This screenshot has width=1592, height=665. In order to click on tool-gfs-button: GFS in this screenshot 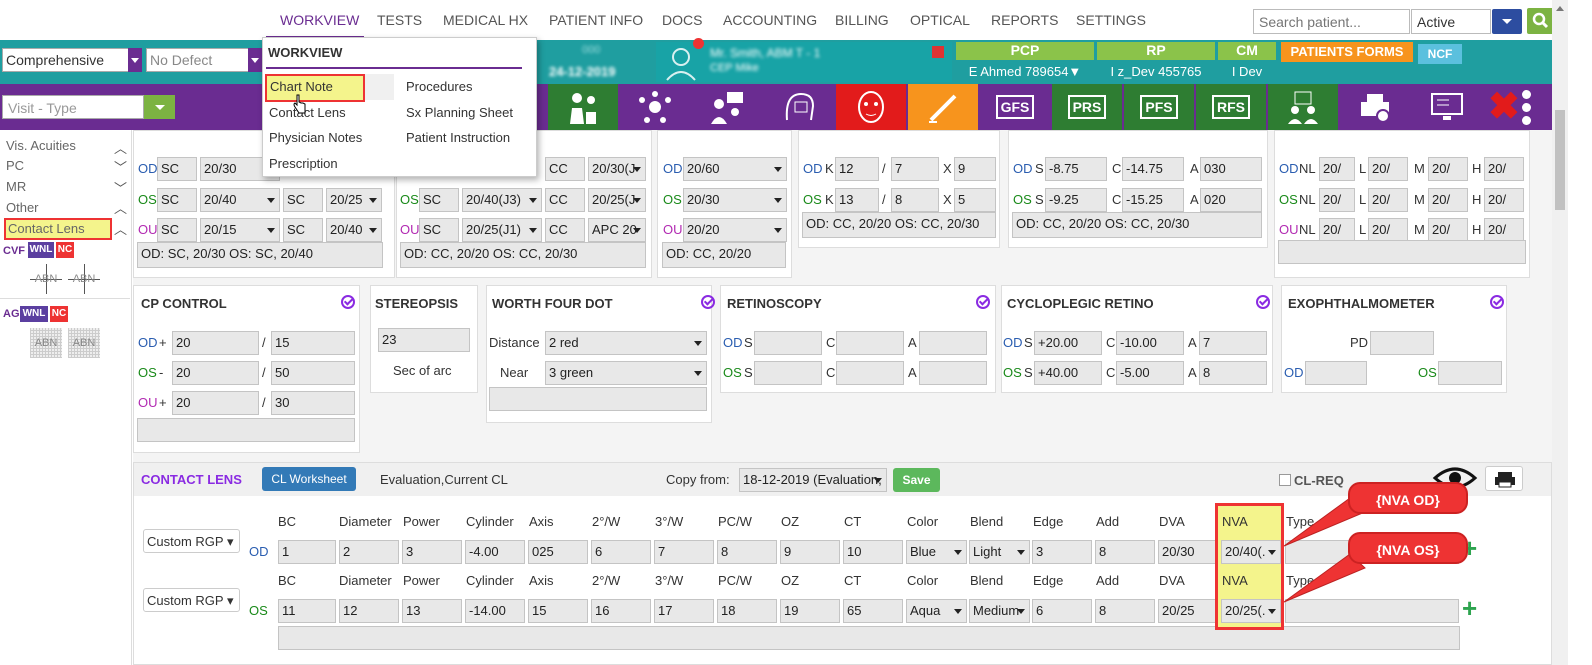, I will do `click(1015, 107)`.